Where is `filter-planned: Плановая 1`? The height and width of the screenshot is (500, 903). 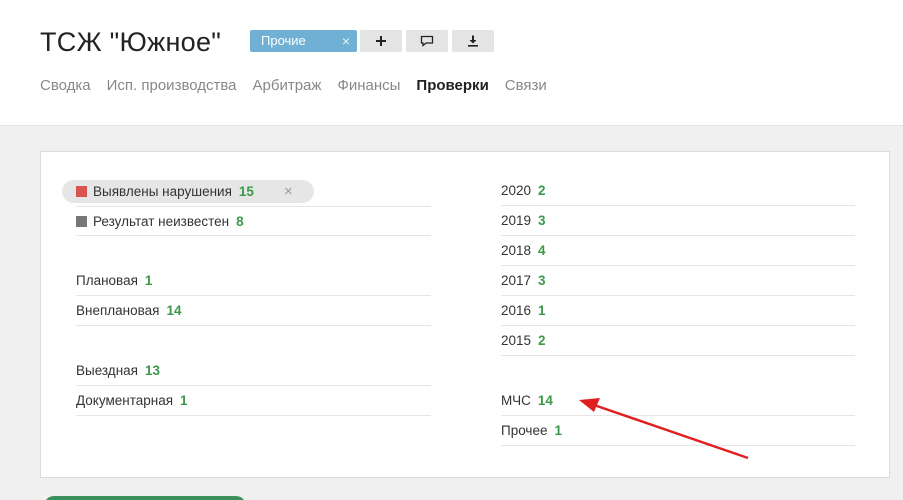
filter-planned: Плановая 1 is located at coordinates (253, 281).